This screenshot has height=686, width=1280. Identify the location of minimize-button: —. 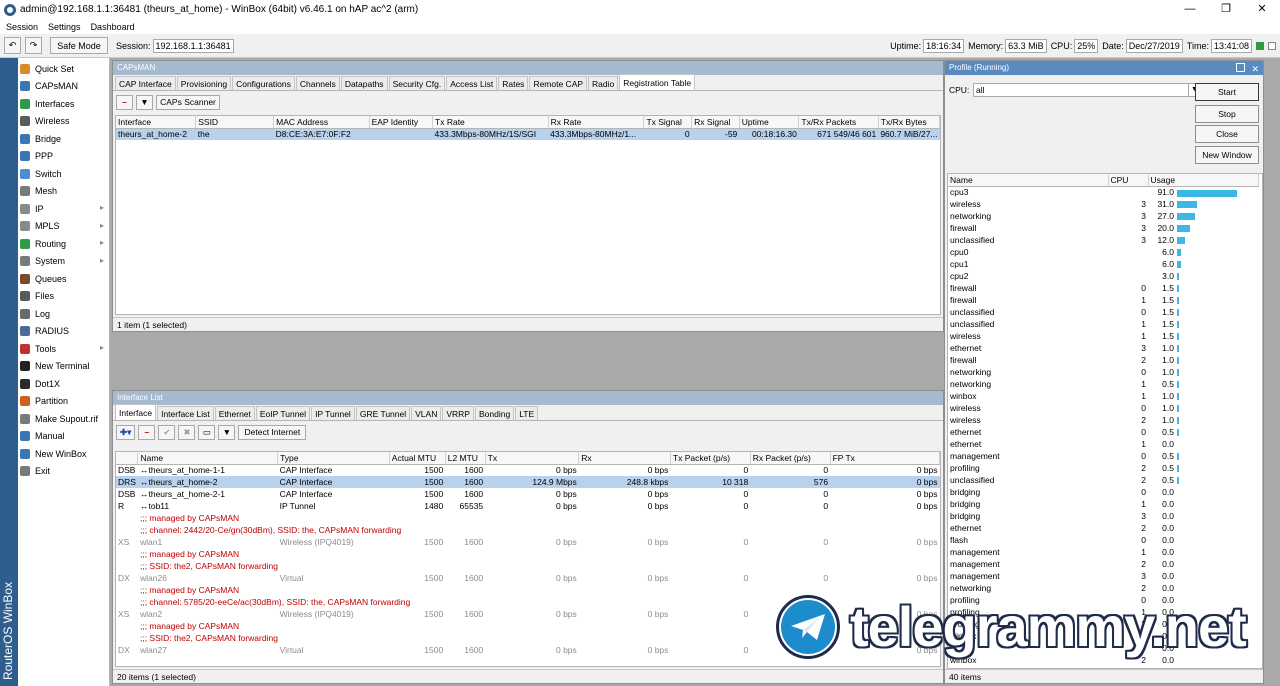
(1190, 9).